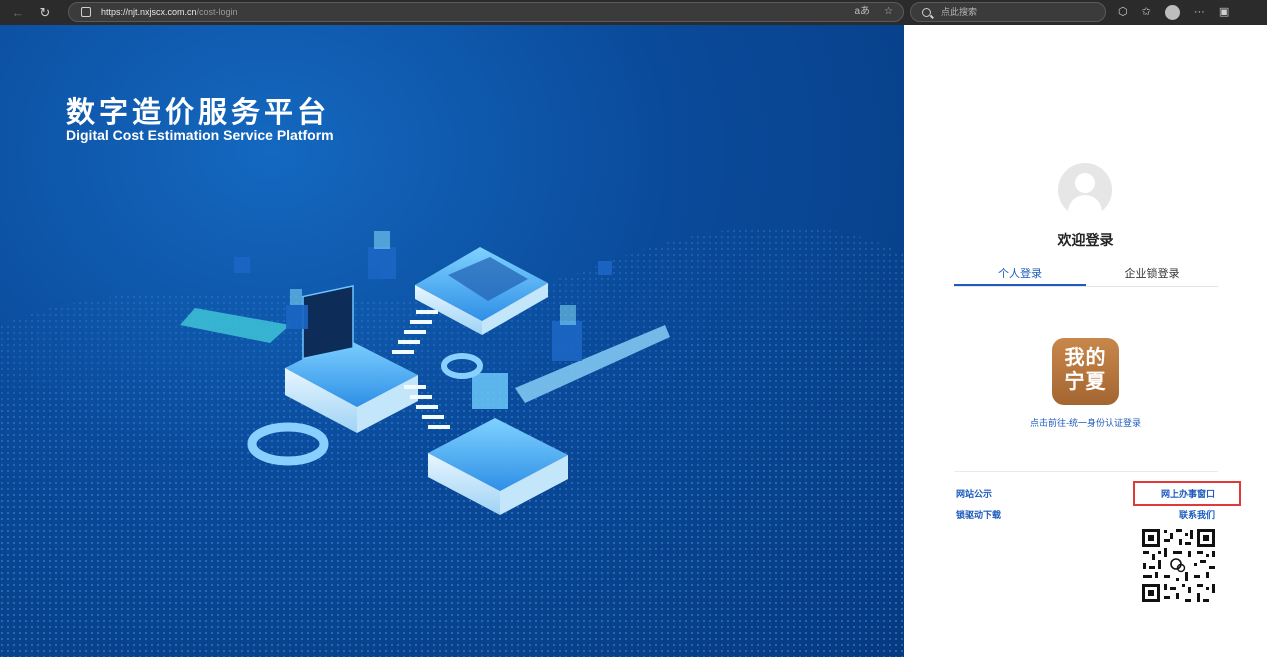 The height and width of the screenshot is (657, 1267). What do you see at coordinates (1085, 382) in the screenshot?
I see `app-icon-line-2: 宁夏` at bounding box center [1085, 382].